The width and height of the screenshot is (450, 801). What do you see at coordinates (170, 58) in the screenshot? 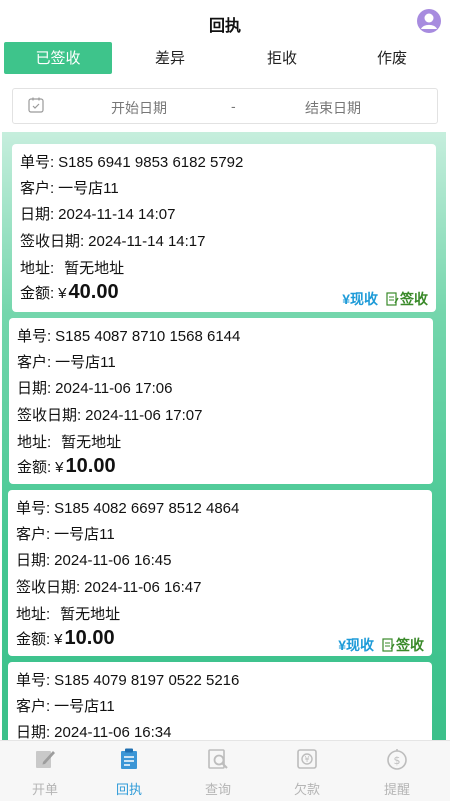
I see `tab-difference: 差异` at bounding box center [170, 58].